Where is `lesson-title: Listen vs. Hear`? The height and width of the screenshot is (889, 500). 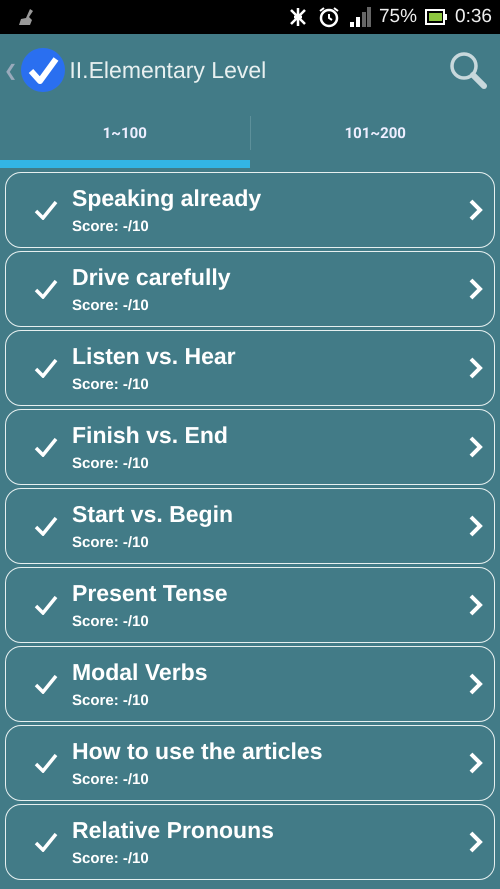
lesson-title: Listen vs. Hear is located at coordinates (154, 356).